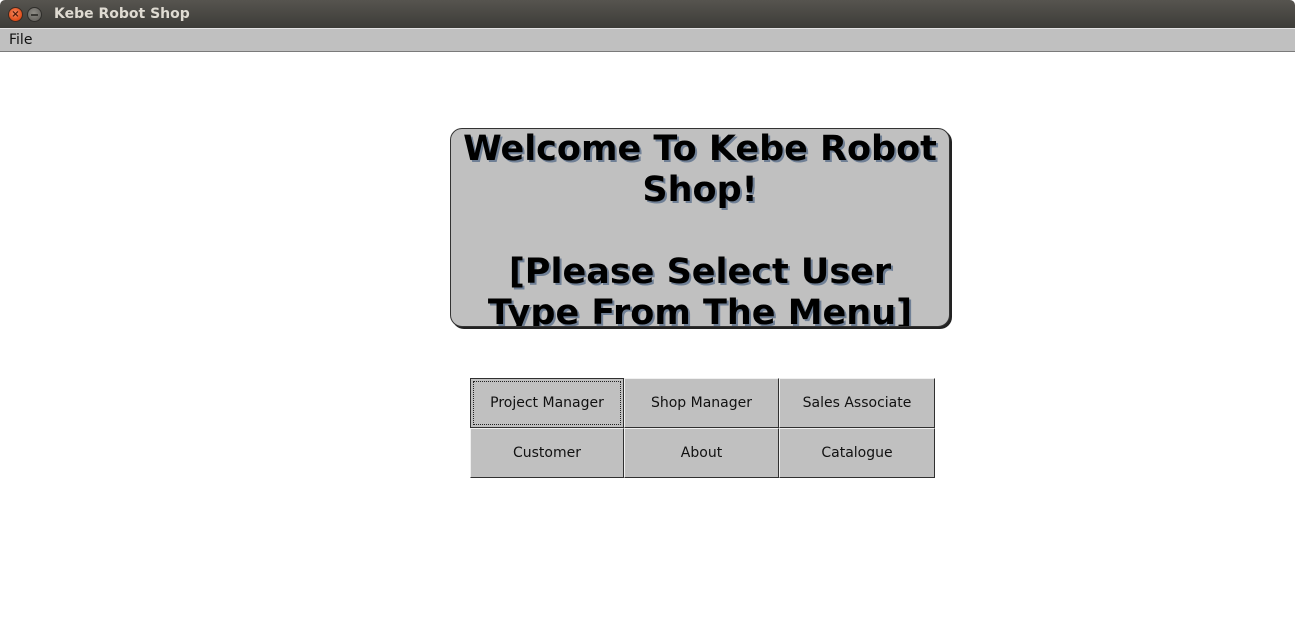 The image size is (1295, 639). Describe the element at coordinates (647, 14) in the screenshot. I see `title-bar: × Kebe Robot Shop` at that location.